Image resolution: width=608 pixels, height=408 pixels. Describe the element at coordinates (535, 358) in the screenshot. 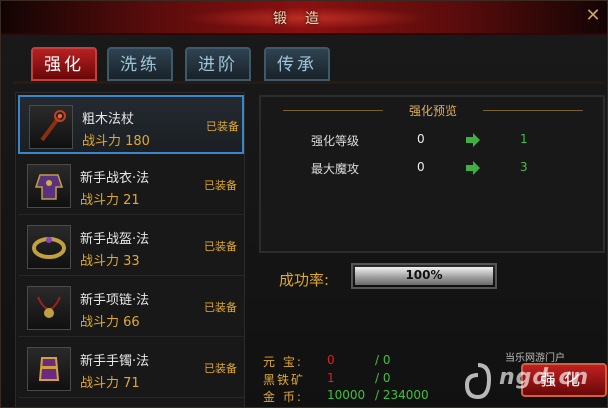

I see `watermark-caption: 当乐网游门户` at that location.